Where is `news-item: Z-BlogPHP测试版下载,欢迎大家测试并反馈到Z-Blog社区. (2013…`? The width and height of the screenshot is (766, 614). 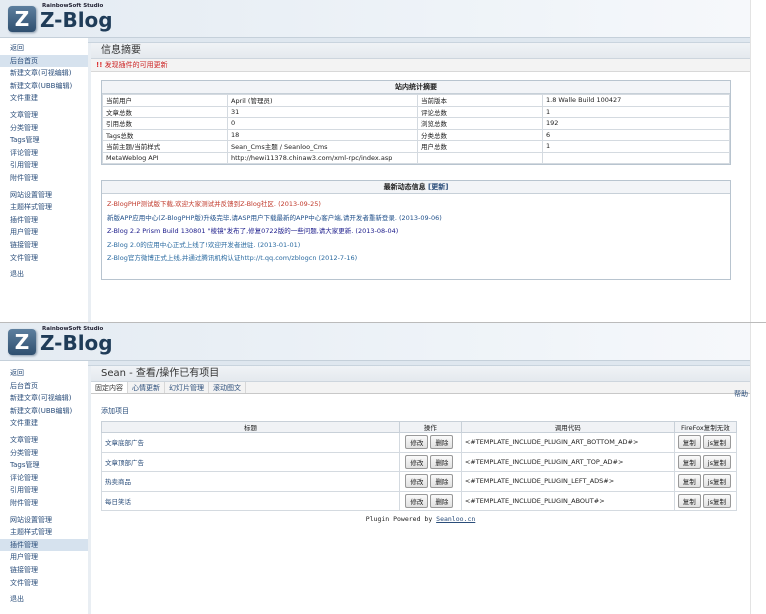 news-item: Z-BlogPHP测试版下载,欢迎大家测试并反馈到Z-Blog社区. (2013… is located at coordinates (416, 205).